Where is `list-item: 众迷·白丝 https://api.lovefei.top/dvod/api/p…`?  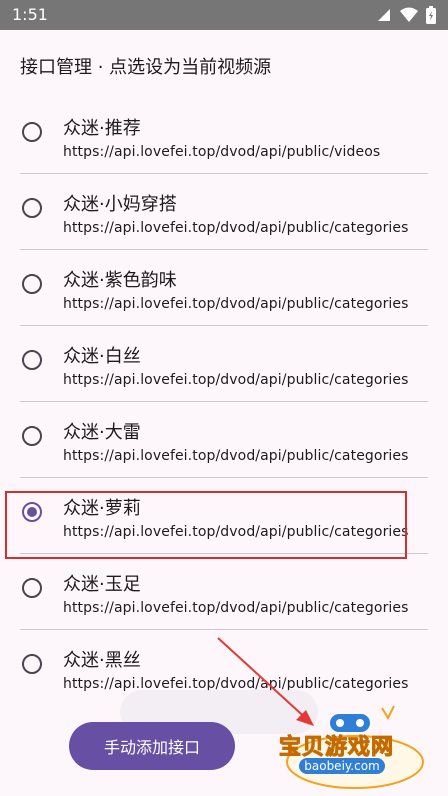 list-item: 众迷·白丝 https://api.lovefei.top/dvod/api/p… is located at coordinates (224, 364).